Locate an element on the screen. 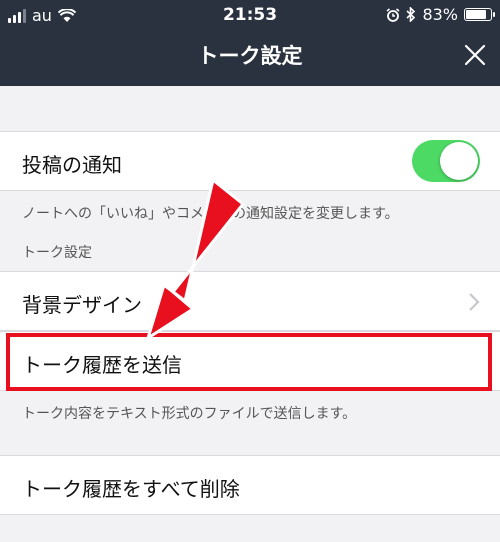 Image resolution: width=500 pixels, height=542 pixels. background-design-label: 背景デザイン is located at coordinates (82, 305).